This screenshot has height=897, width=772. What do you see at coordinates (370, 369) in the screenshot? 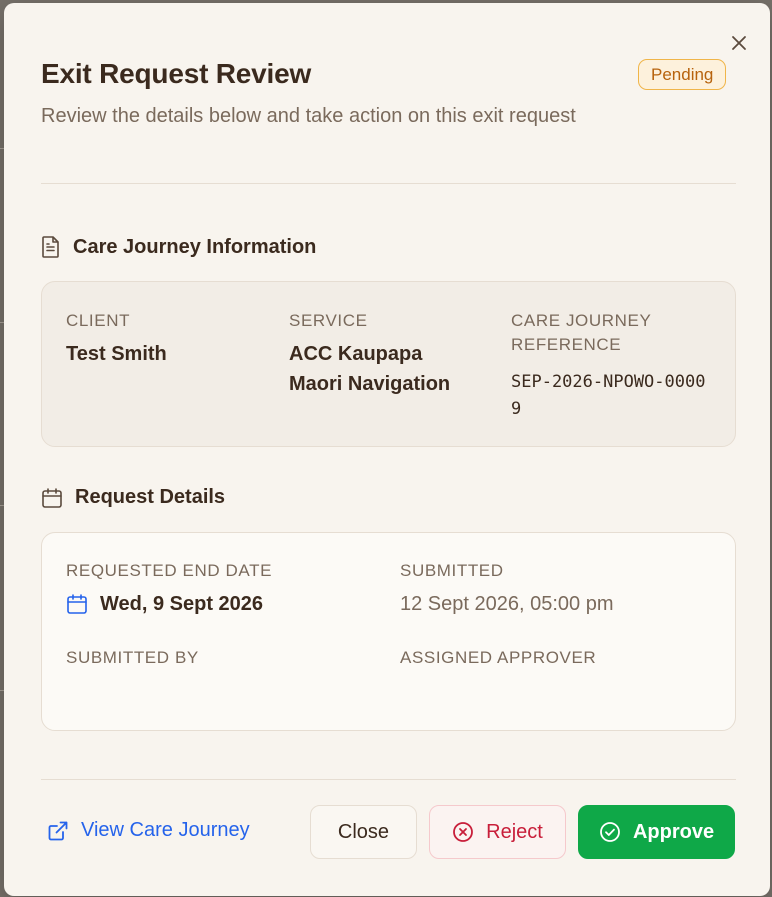
I see `service-value: ACC Kaupapa Maori Navigation` at bounding box center [370, 369].